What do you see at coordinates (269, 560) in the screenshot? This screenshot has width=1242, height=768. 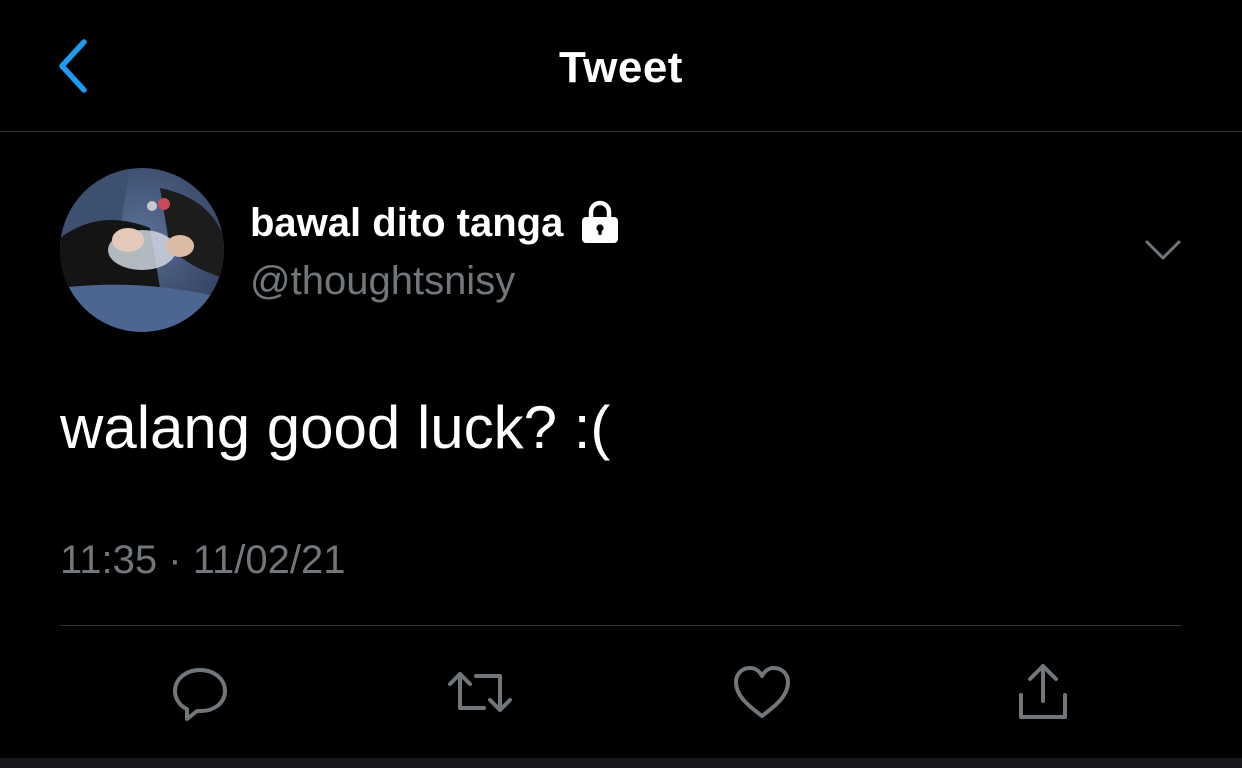 I see `tweet-date: 11/02/21` at bounding box center [269, 560].